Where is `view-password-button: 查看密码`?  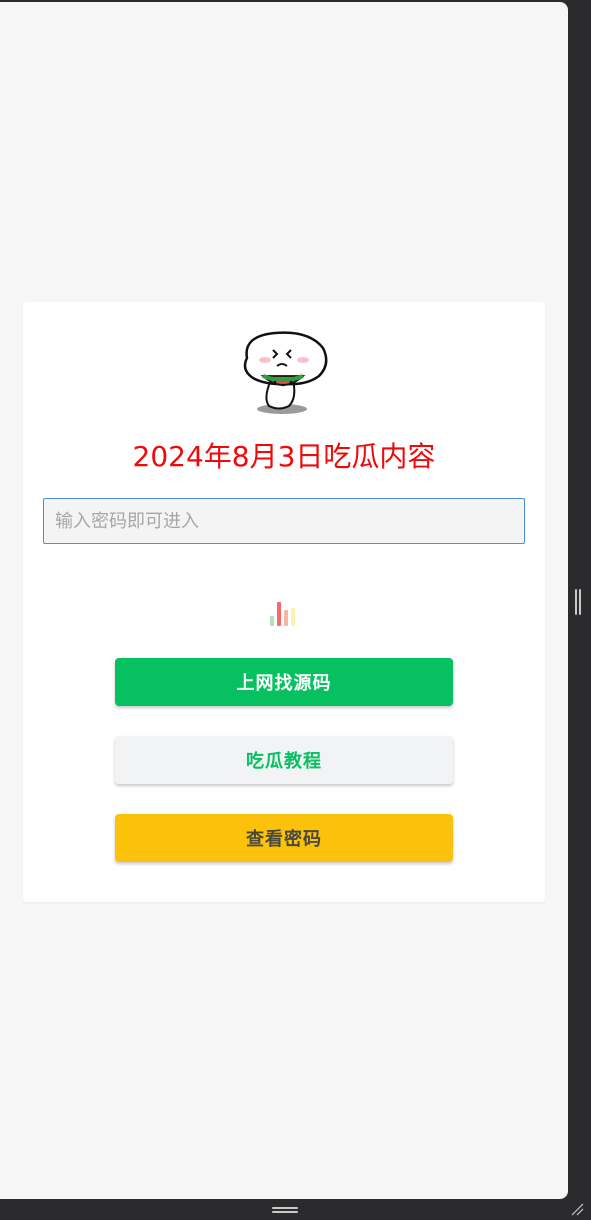
view-password-button: 查看密码 is located at coordinates (284, 838).